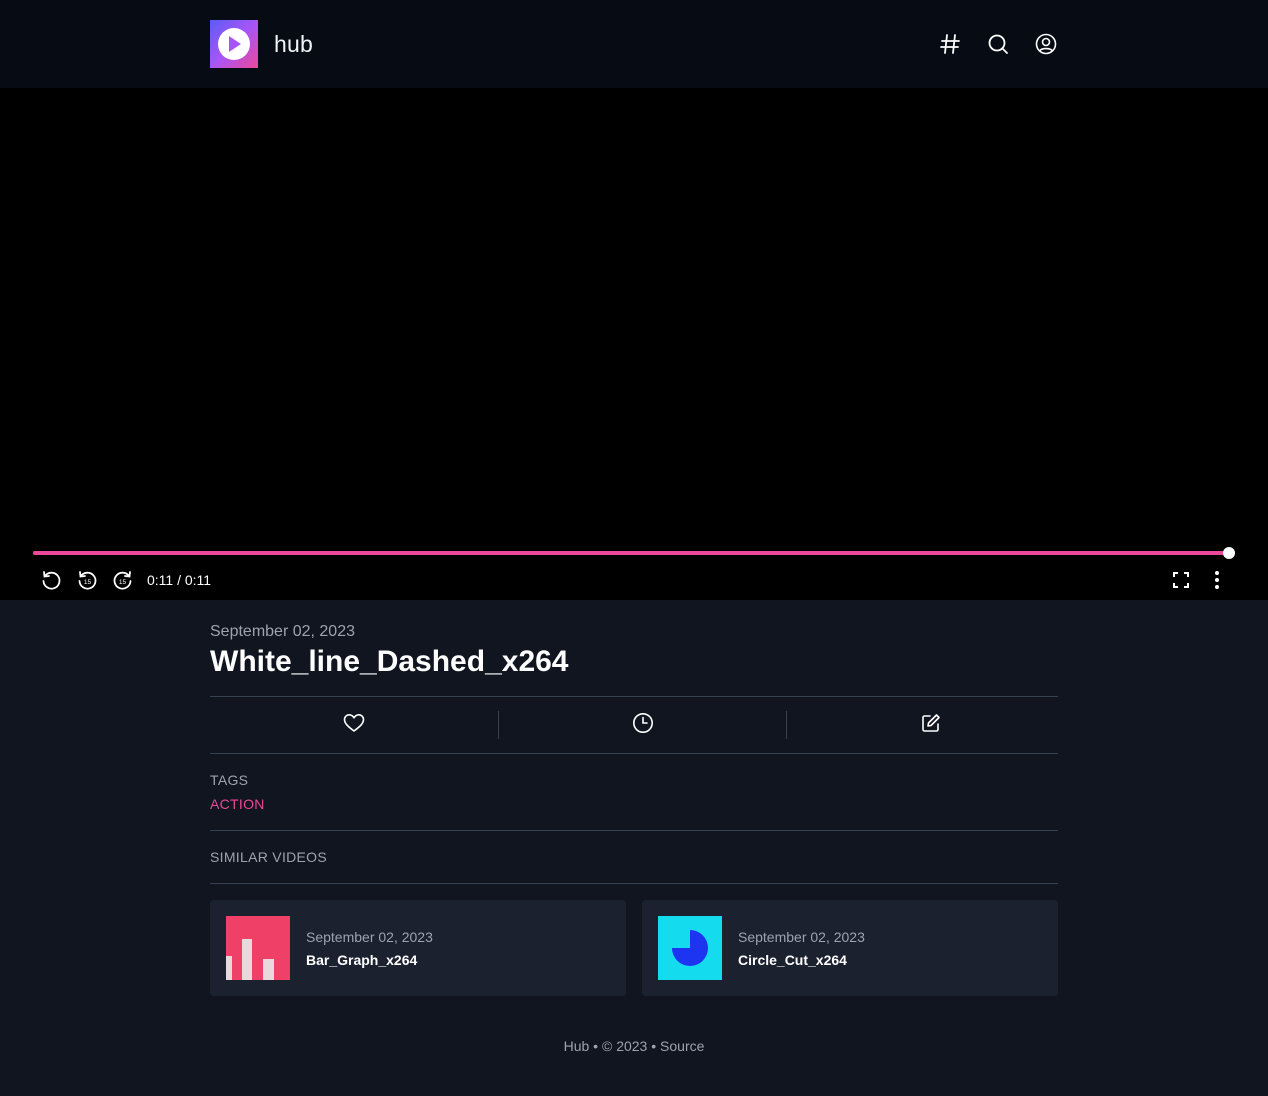  I want to click on fullscreen-icon, so click(1181, 580).